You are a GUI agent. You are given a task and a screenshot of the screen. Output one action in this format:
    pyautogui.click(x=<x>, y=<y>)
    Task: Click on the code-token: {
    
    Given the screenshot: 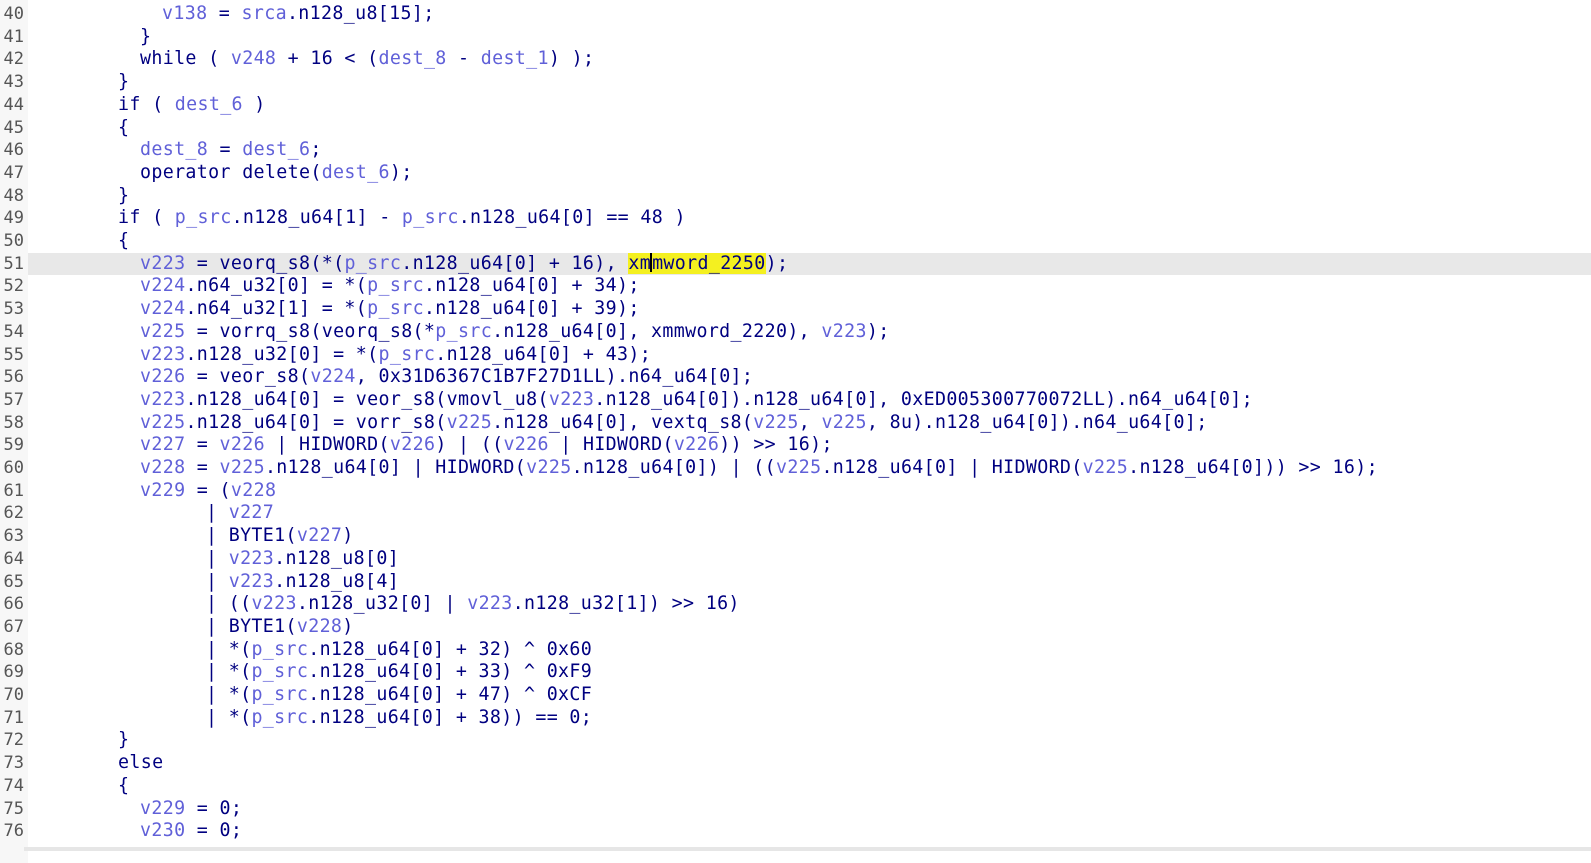 What is the action you would take?
    pyautogui.click(x=124, y=785)
    